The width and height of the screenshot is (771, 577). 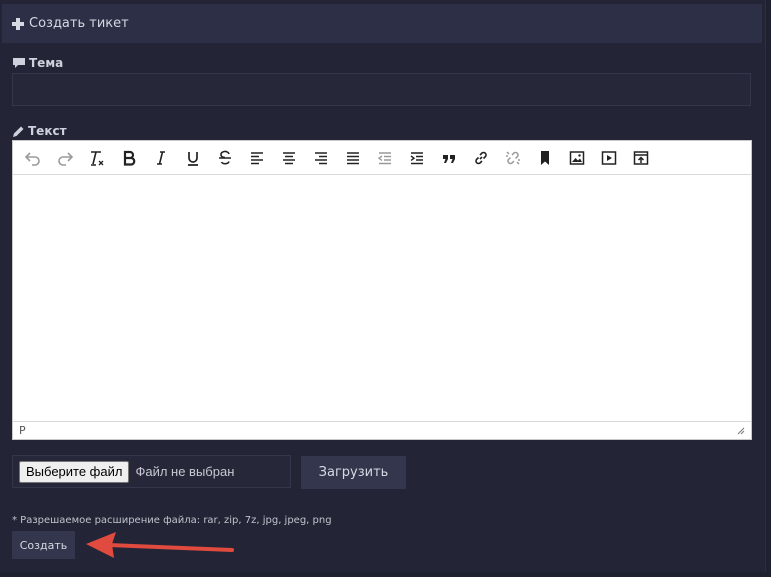 I want to click on unlink-button, so click(x=513, y=158).